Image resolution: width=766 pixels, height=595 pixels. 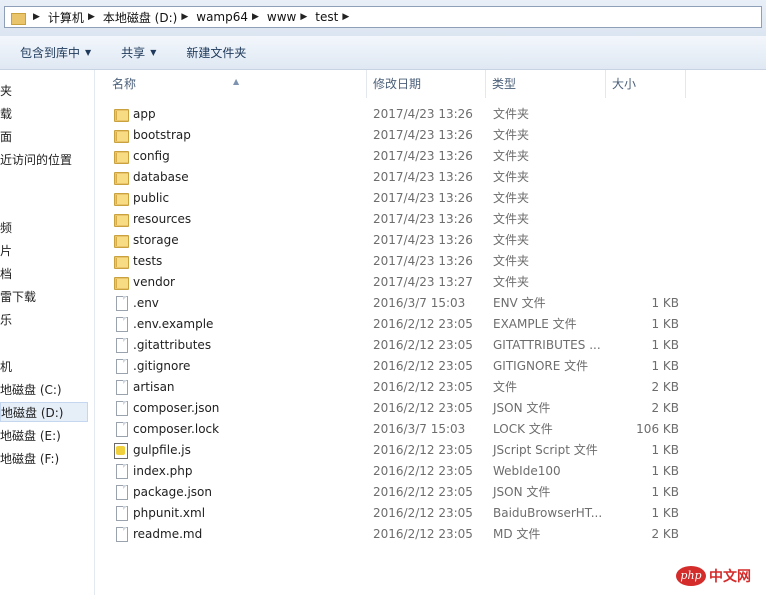 I want to click on share-button: 共享 ▼, so click(x=138, y=52).